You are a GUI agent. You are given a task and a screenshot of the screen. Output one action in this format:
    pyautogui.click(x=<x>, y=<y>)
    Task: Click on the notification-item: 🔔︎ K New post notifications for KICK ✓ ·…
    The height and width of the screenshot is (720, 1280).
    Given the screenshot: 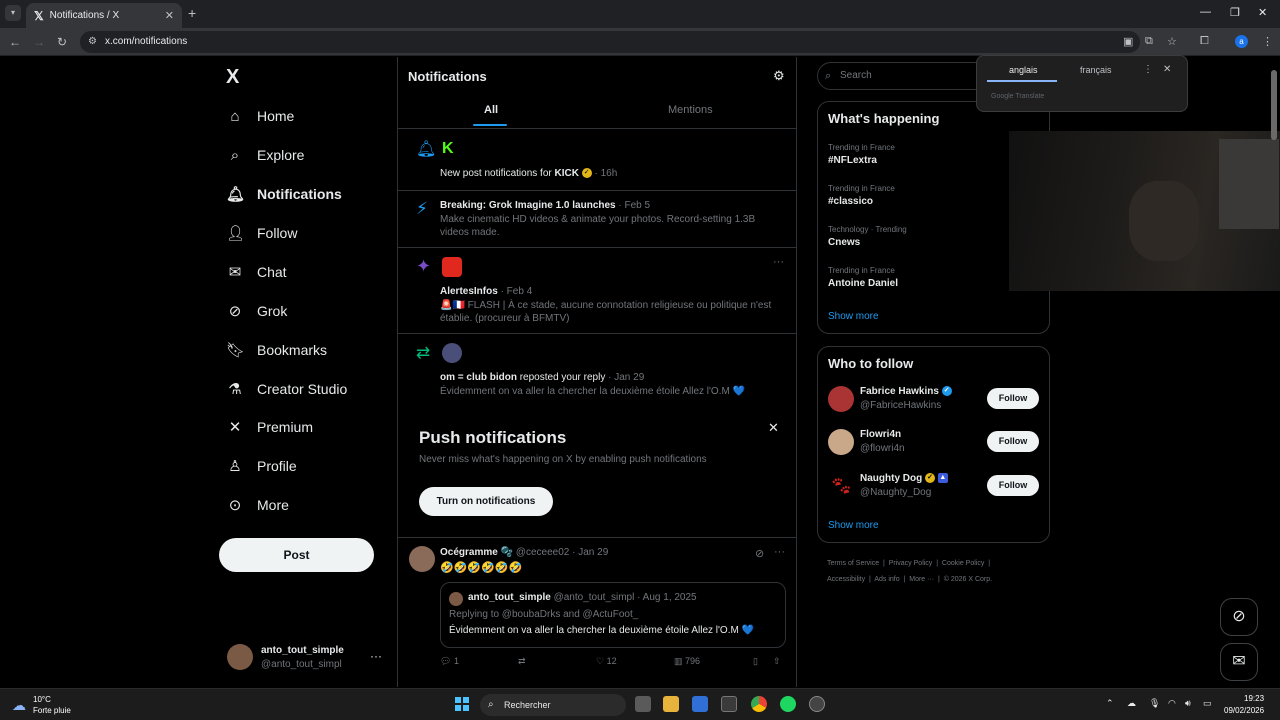 What is the action you would take?
    pyautogui.click(x=597, y=160)
    